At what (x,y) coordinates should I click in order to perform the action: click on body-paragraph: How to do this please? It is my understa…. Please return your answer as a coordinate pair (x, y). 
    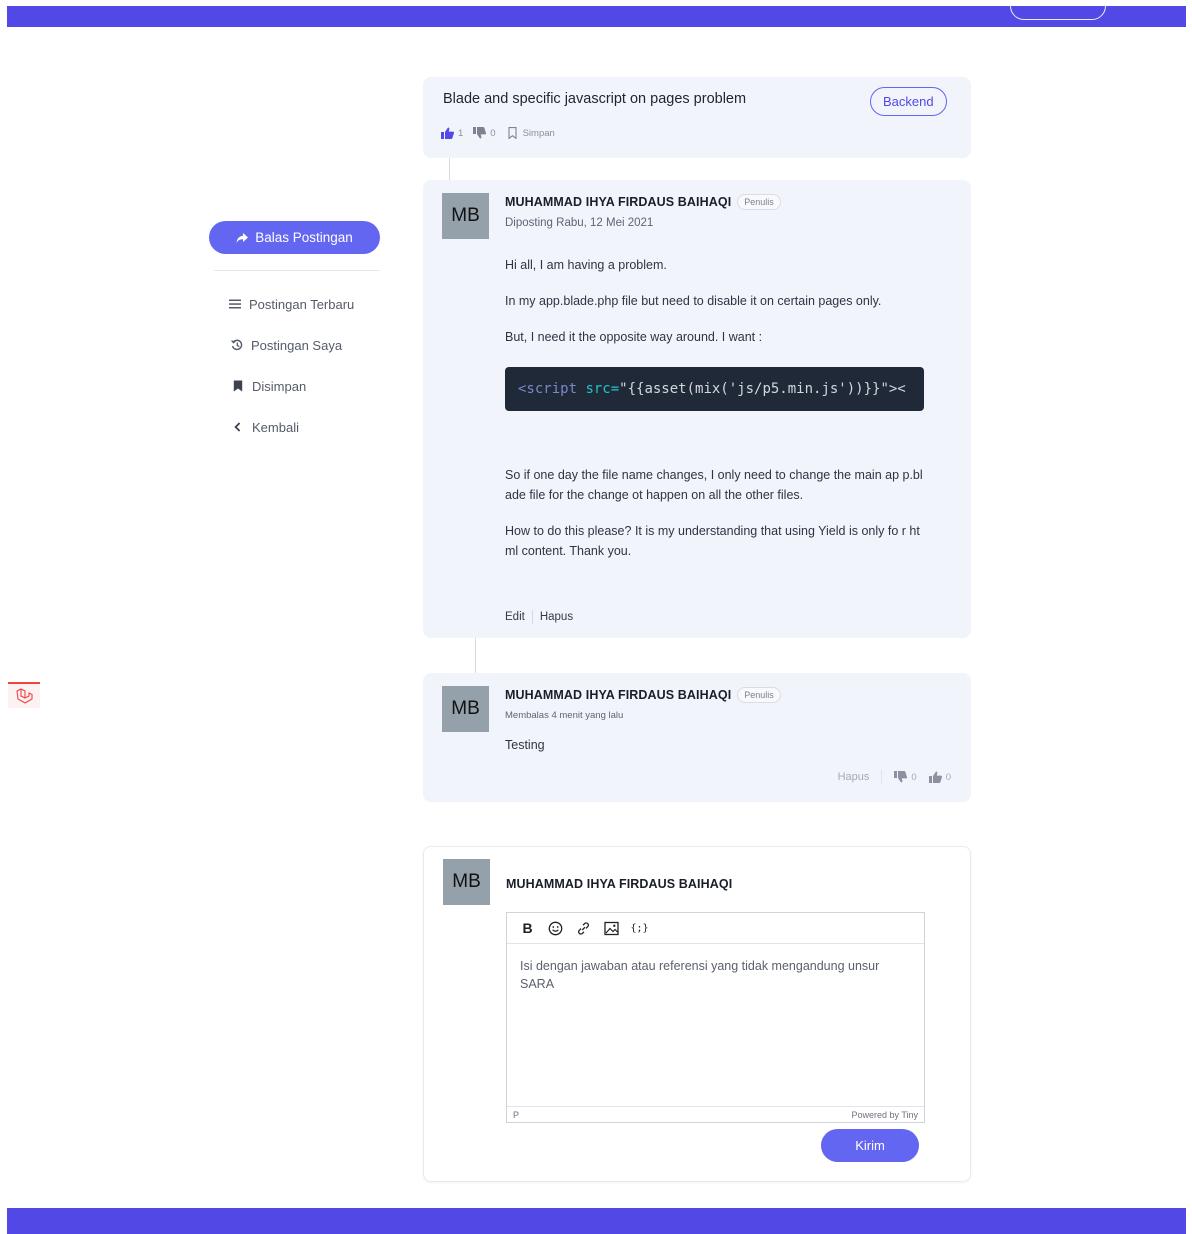
    Looking at the image, I should click on (712, 541).